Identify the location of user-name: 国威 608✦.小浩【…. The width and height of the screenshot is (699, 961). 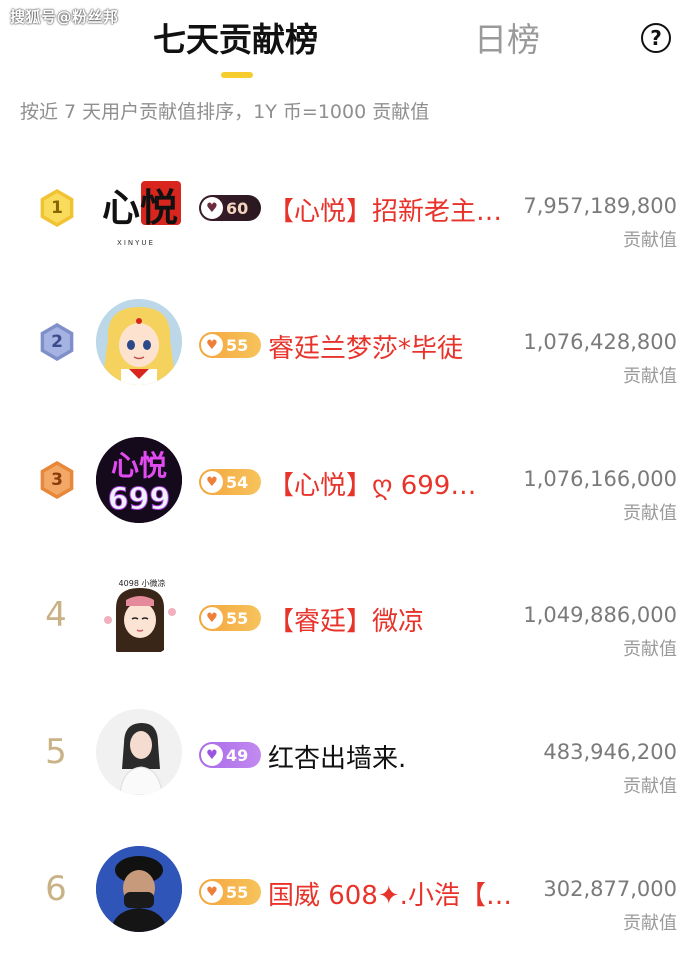
(390, 893).